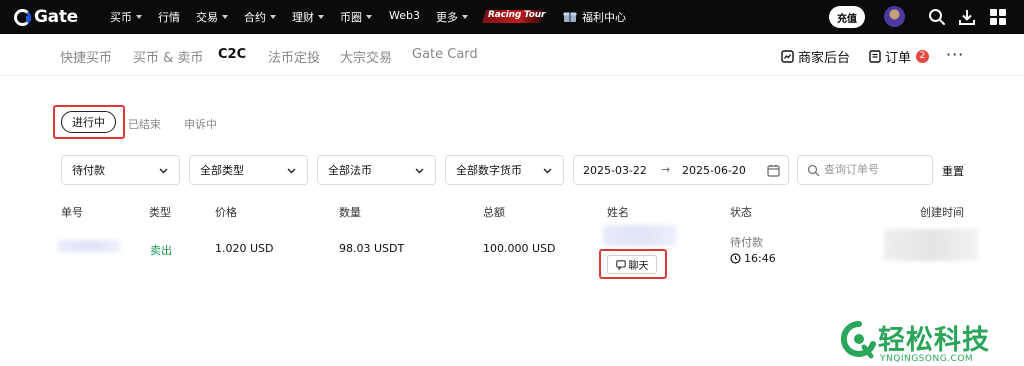 This screenshot has width=1024, height=366. I want to click on column-header-status: 状态, so click(741, 212).